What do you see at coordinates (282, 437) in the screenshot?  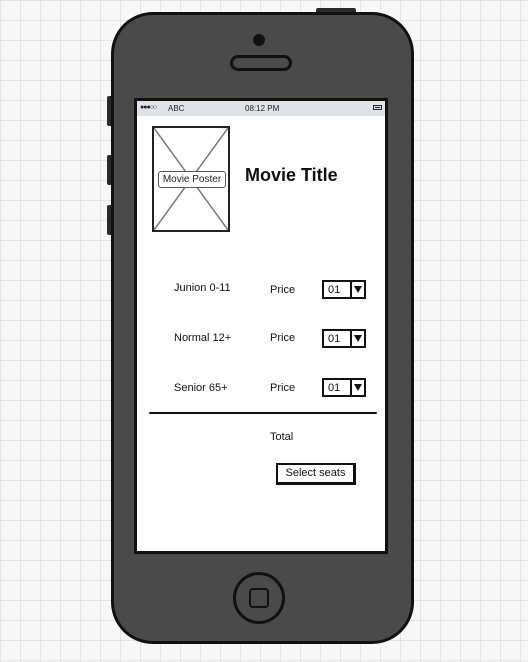 I see `total-label: Total` at bounding box center [282, 437].